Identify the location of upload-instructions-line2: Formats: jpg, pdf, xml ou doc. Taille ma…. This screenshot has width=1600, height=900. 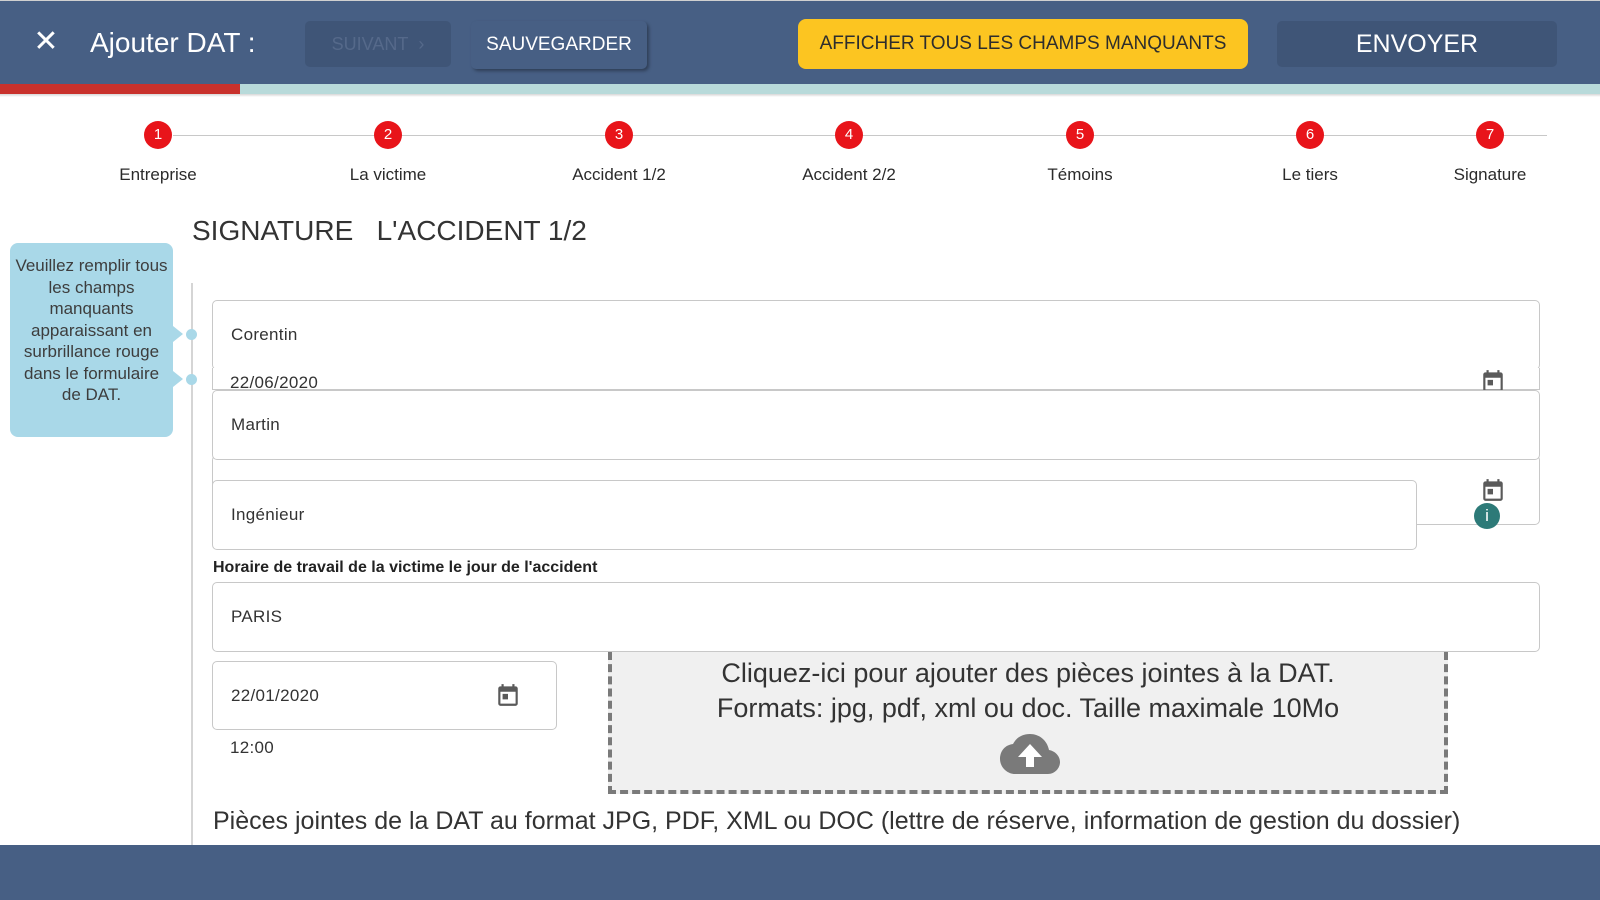
(1028, 708).